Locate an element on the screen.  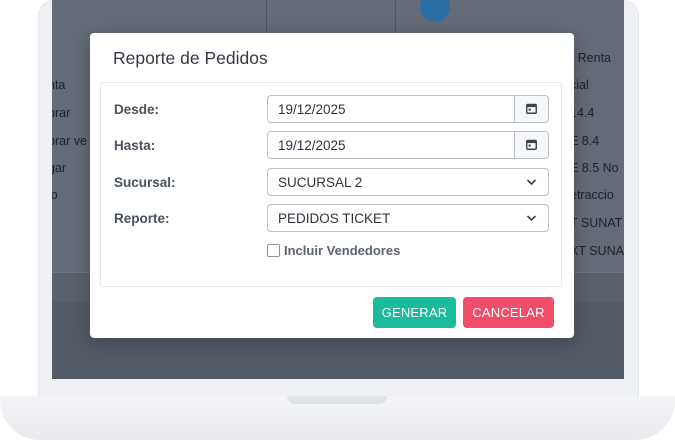
desde-label: Desde: is located at coordinates (137, 109).